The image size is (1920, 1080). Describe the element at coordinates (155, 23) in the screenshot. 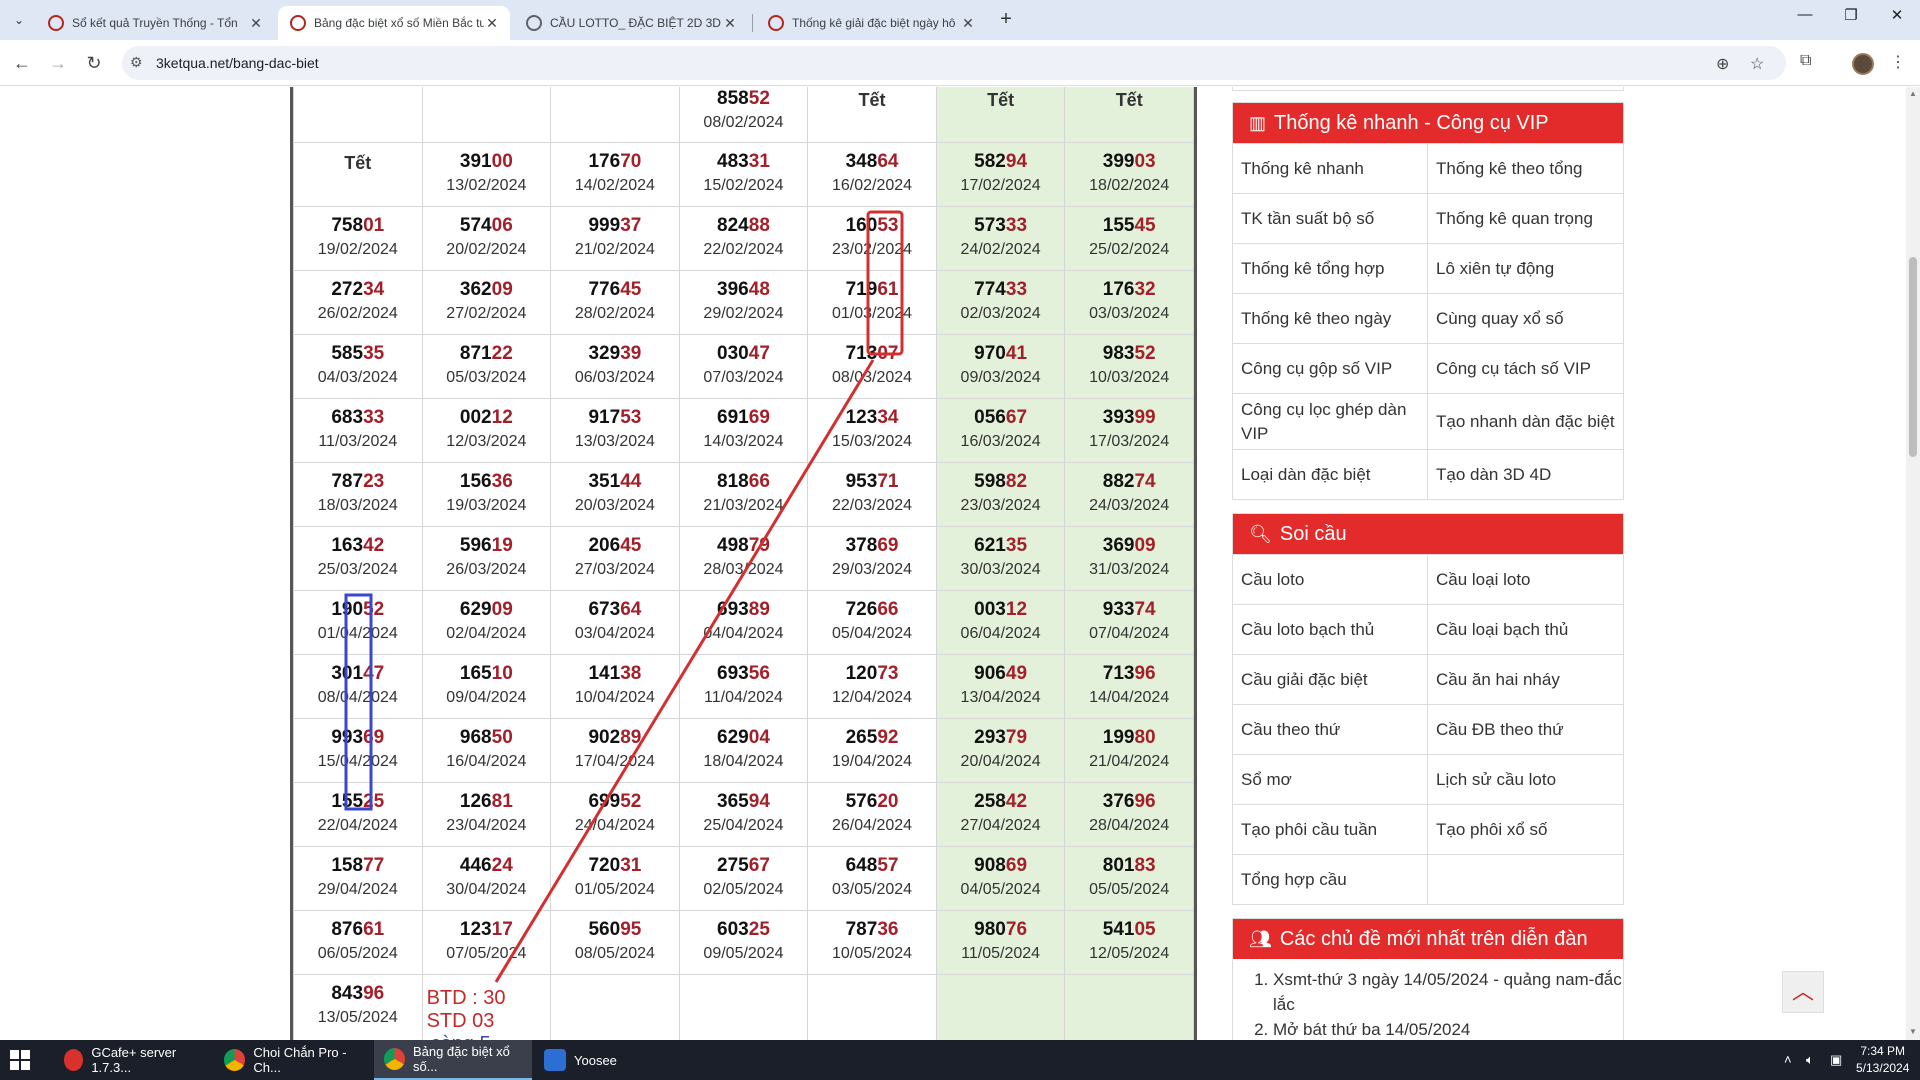

I see `tab-so-ket-qua: Sổ kết quả Truyền Thống - Tổn ✕` at that location.